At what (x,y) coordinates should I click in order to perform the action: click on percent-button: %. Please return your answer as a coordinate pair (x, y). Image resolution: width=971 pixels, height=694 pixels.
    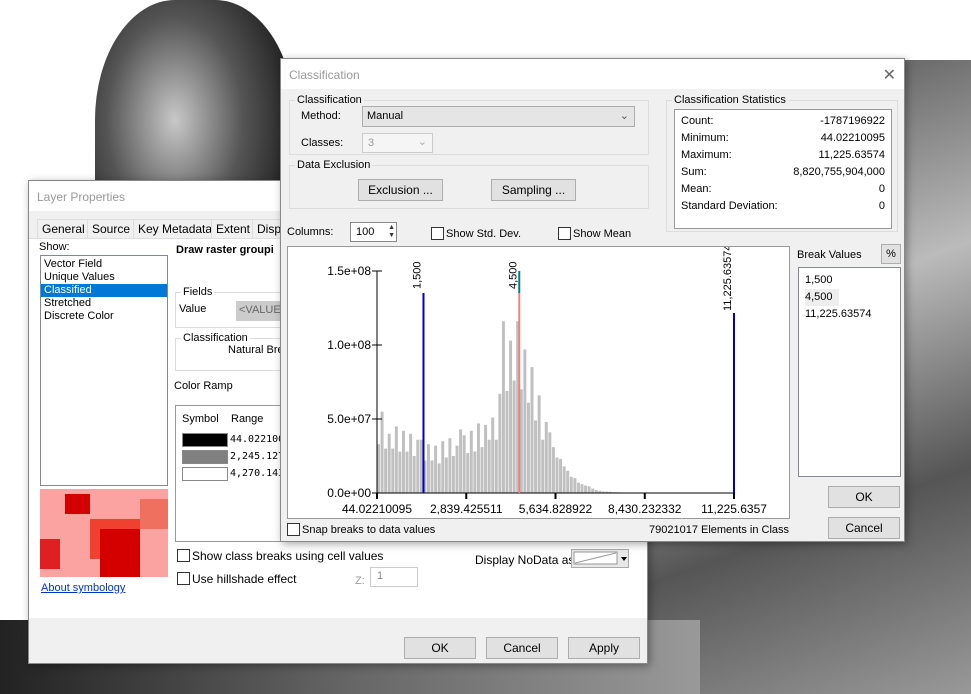
    Looking at the image, I should click on (891, 254).